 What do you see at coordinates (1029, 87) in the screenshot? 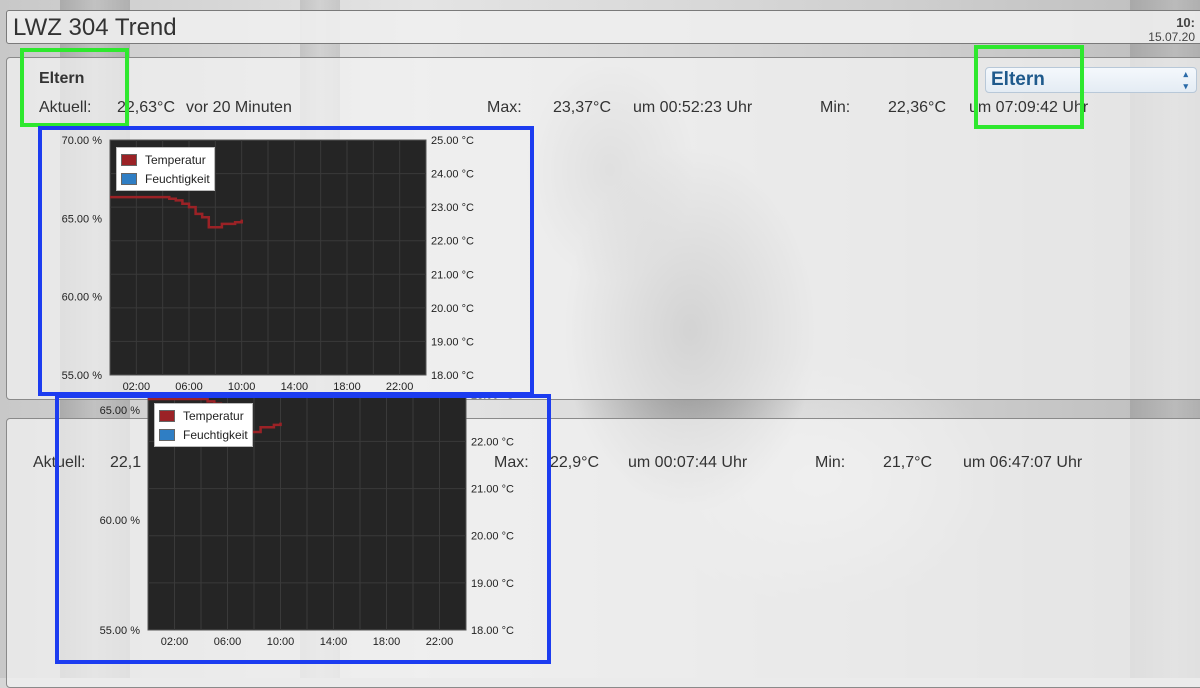
I see `highlight-room-select` at bounding box center [1029, 87].